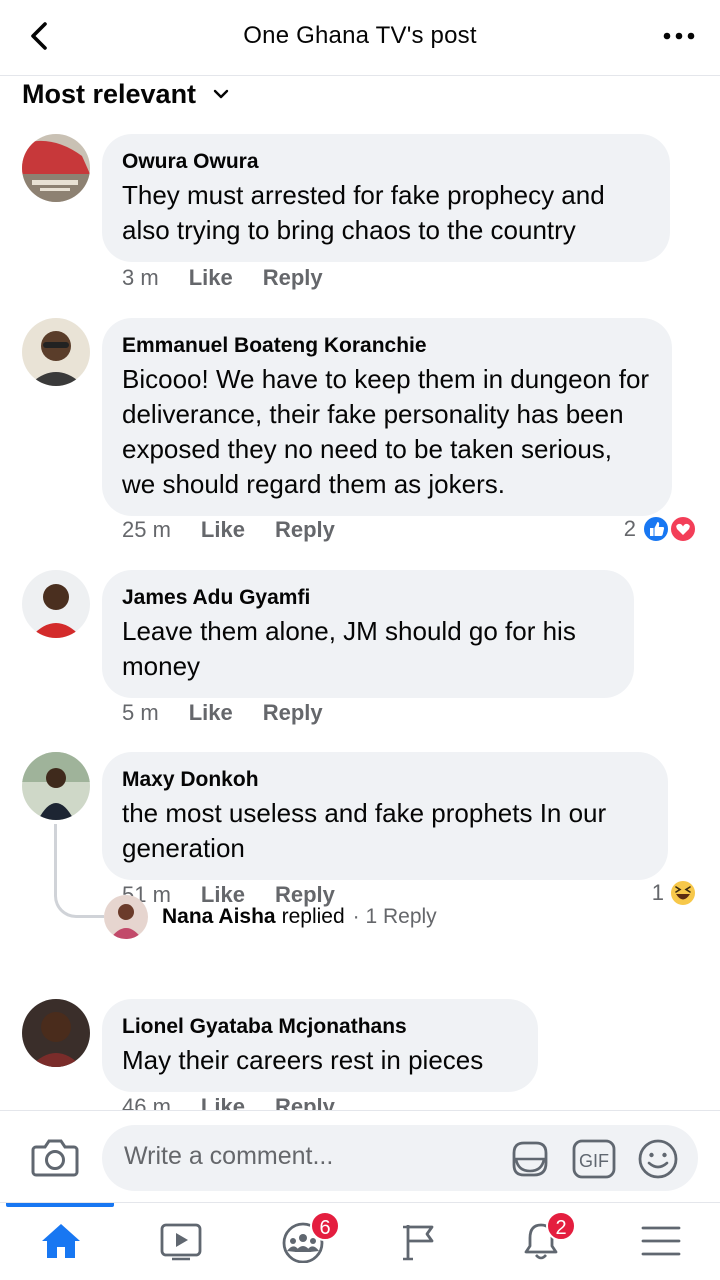 The image size is (720, 1280). I want to click on bottom-navigation: 6 2, so click(360, 1241).